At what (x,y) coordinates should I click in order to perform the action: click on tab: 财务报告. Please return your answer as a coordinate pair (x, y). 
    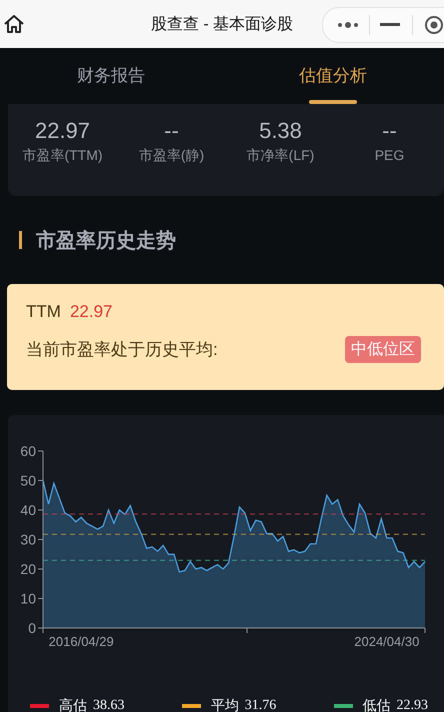
    Looking at the image, I should click on (111, 76).